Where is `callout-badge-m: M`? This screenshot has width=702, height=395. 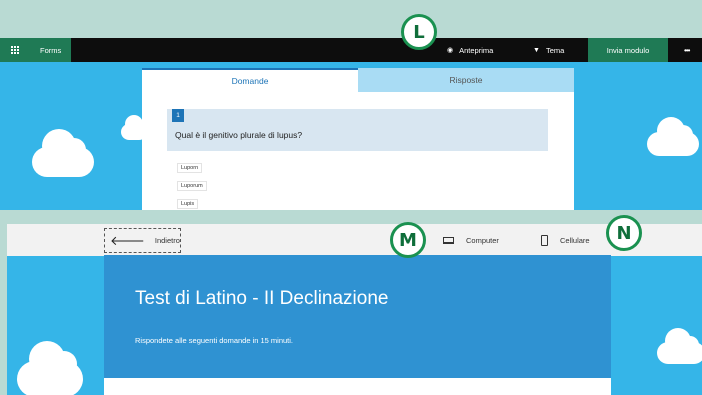 callout-badge-m: M is located at coordinates (408, 240).